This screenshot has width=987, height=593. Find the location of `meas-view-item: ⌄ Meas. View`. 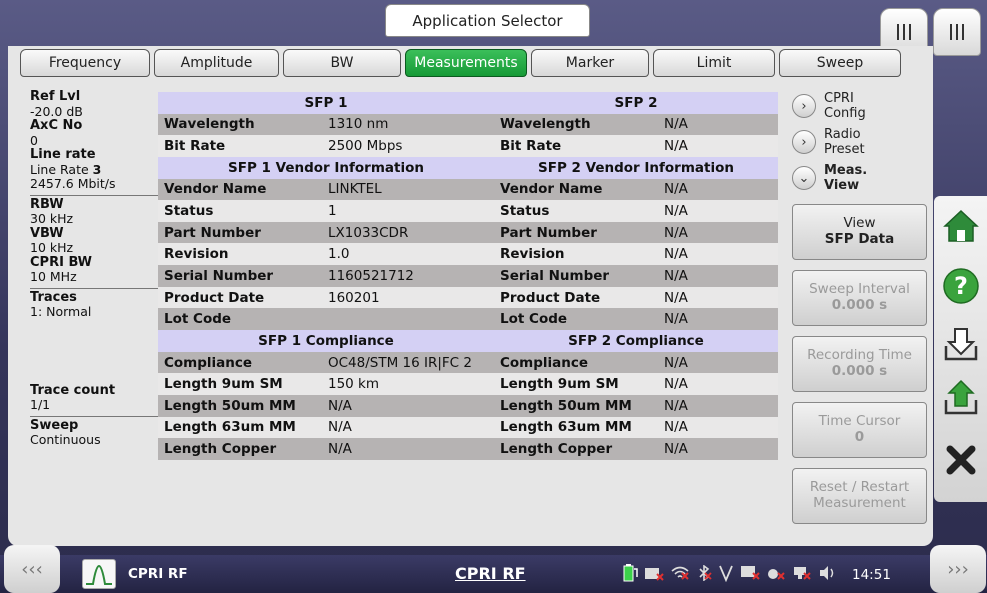

meas-view-item: ⌄ Meas. View is located at coordinates (857, 178).